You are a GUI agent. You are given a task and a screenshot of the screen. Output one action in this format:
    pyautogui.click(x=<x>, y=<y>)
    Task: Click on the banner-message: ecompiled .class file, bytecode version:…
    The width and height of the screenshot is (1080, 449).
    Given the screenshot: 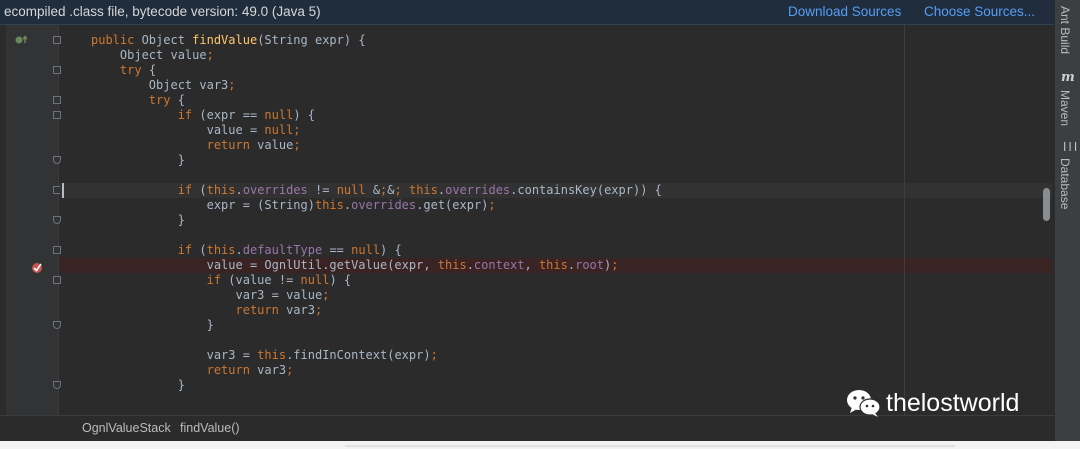 What is the action you would take?
    pyautogui.click(x=162, y=11)
    